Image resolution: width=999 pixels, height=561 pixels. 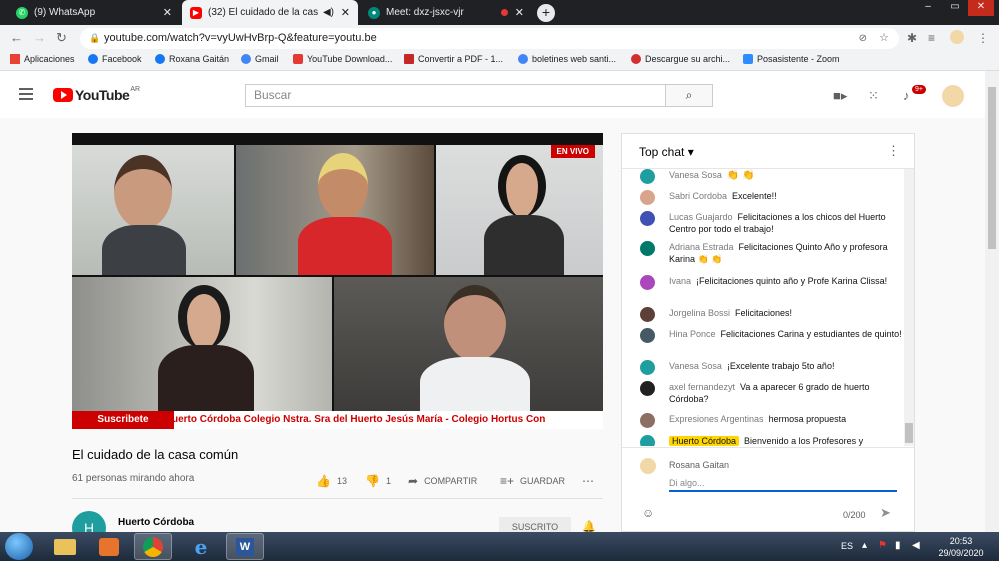 I want to click on tab-meet: ● Meet: dxz-jsxc-vjr ✕, so click(x=446, y=12).